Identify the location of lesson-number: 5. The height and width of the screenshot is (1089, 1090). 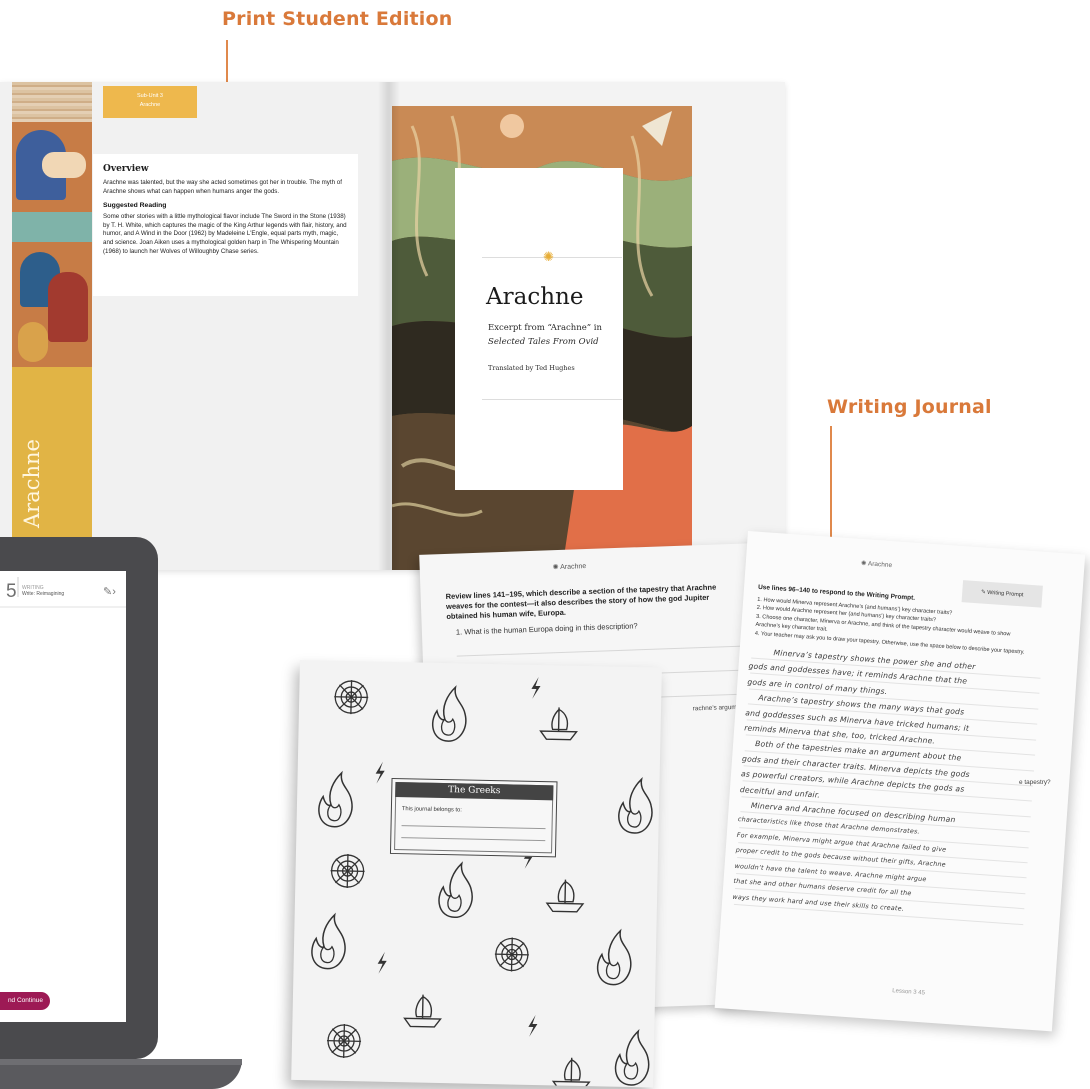
(11, 591).